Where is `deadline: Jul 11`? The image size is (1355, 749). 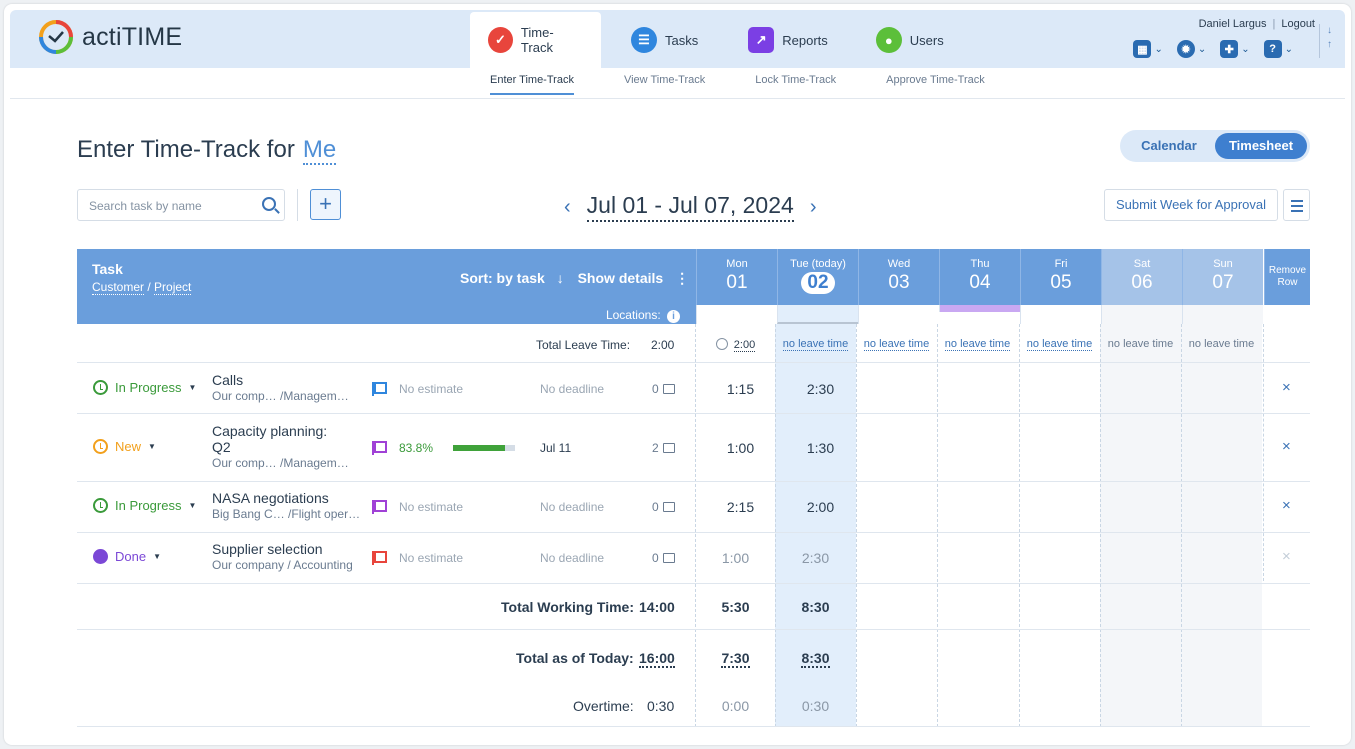
deadline: Jul 11 is located at coordinates (555, 448).